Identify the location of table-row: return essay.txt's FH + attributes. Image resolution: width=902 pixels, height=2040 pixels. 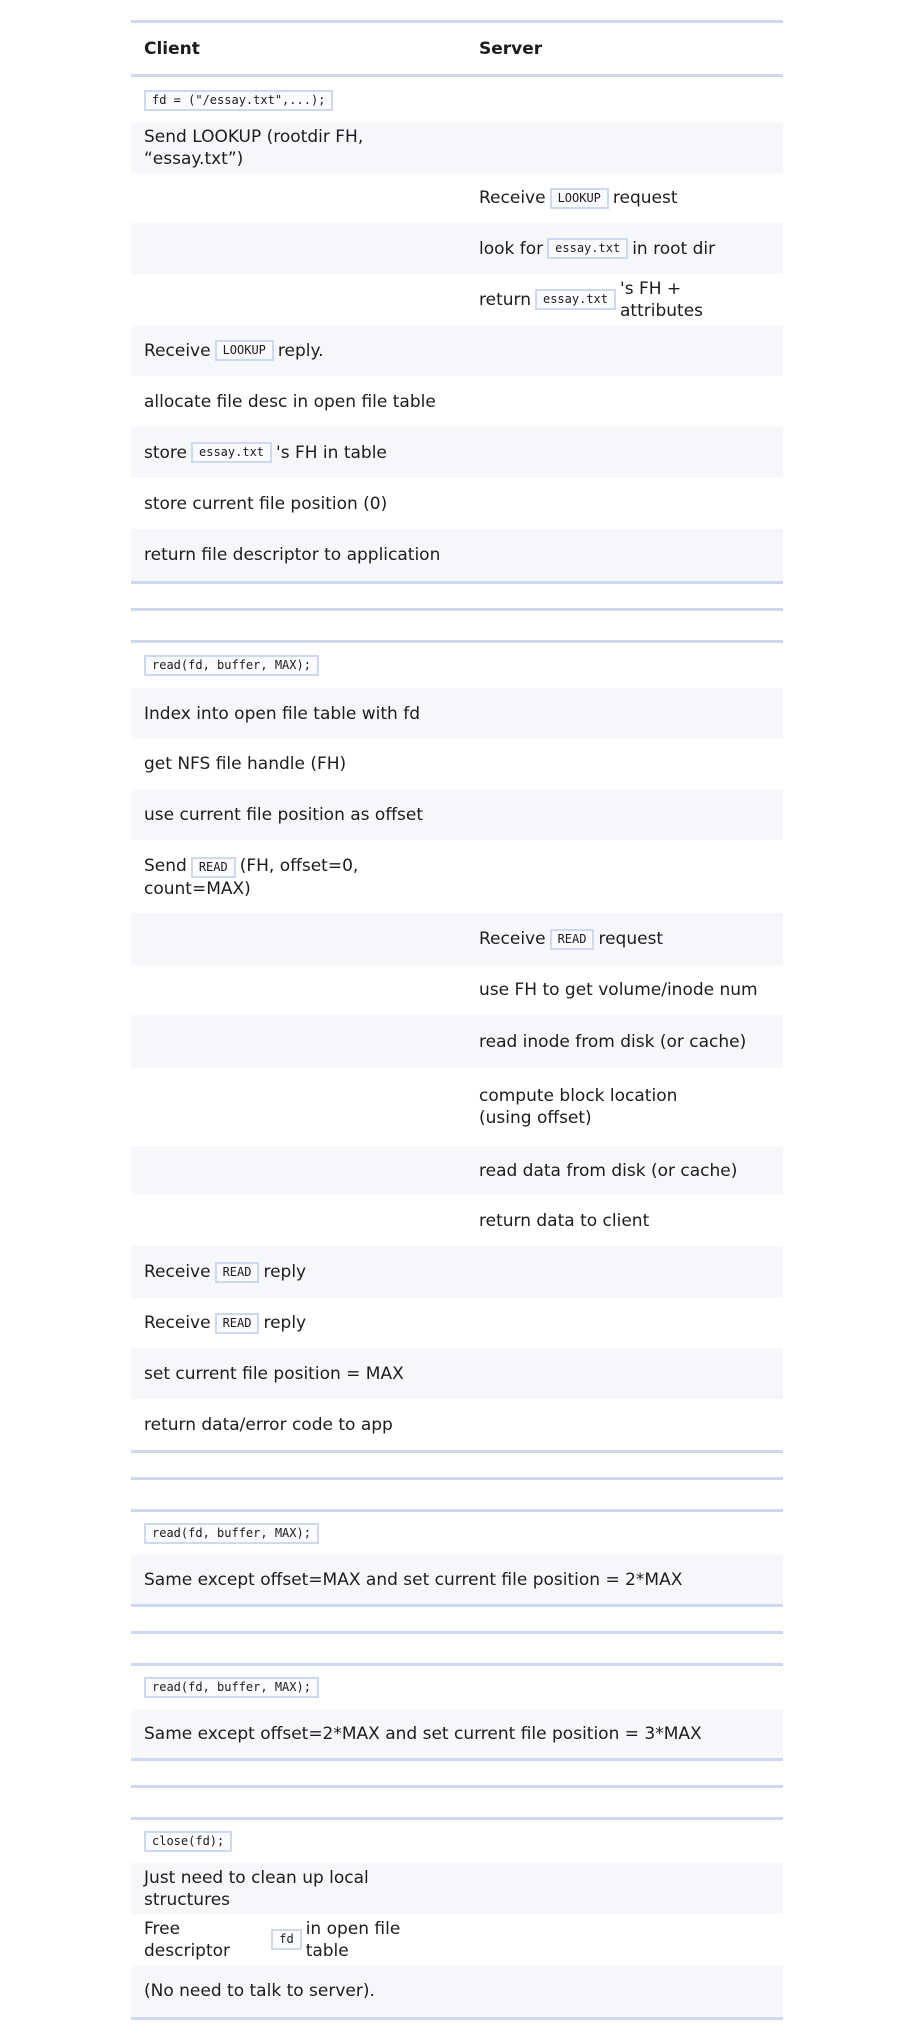
(591, 299).